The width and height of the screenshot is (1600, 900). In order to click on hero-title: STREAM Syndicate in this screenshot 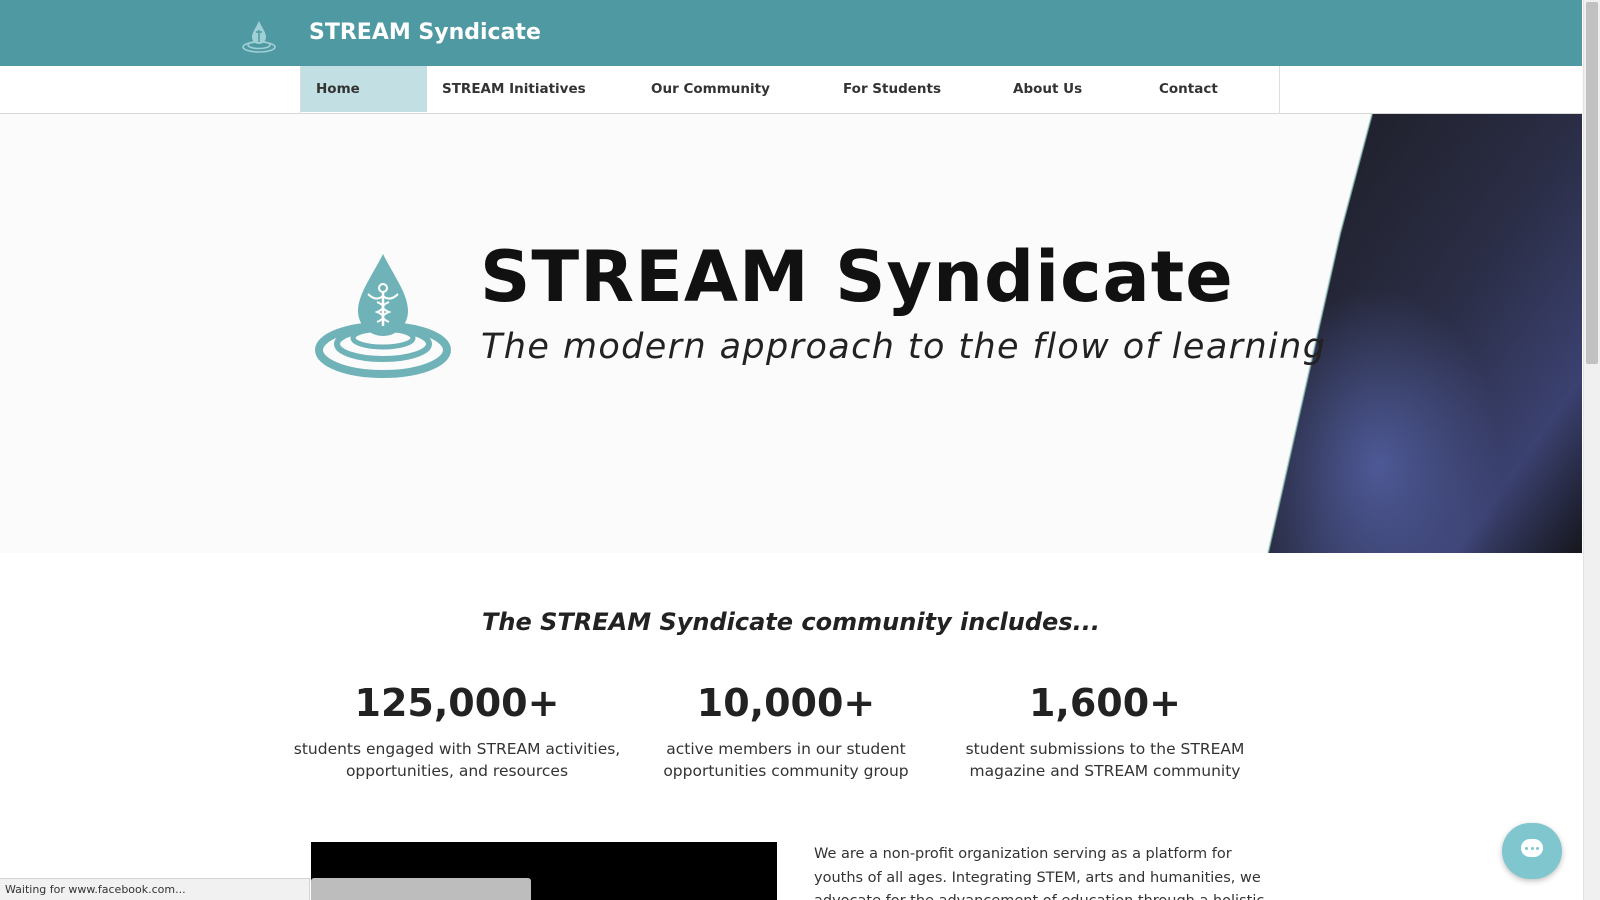, I will do `click(857, 277)`.